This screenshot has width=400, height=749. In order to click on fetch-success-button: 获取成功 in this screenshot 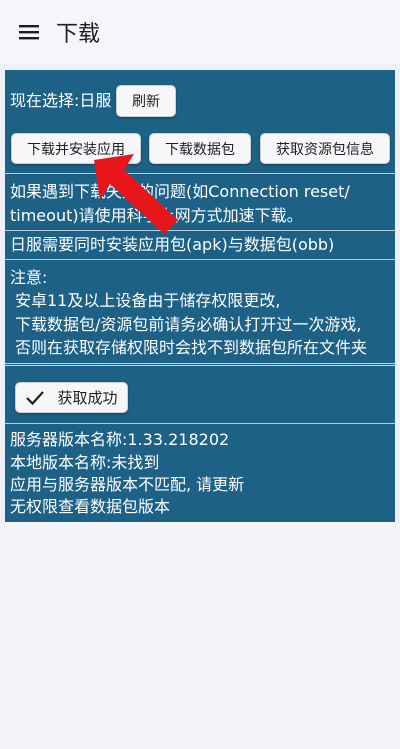, I will do `click(71, 397)`.